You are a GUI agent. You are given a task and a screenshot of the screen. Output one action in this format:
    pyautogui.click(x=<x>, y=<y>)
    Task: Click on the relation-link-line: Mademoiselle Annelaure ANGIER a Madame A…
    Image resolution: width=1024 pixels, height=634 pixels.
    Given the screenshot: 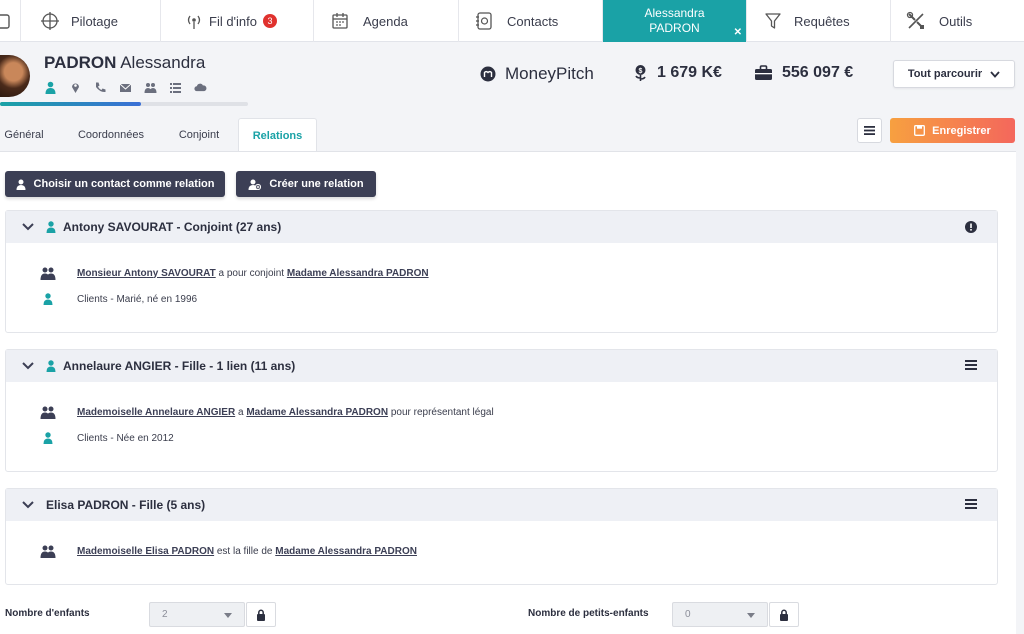 What is the action you would take?
    pyautogui.click(x=266, y=412)
    